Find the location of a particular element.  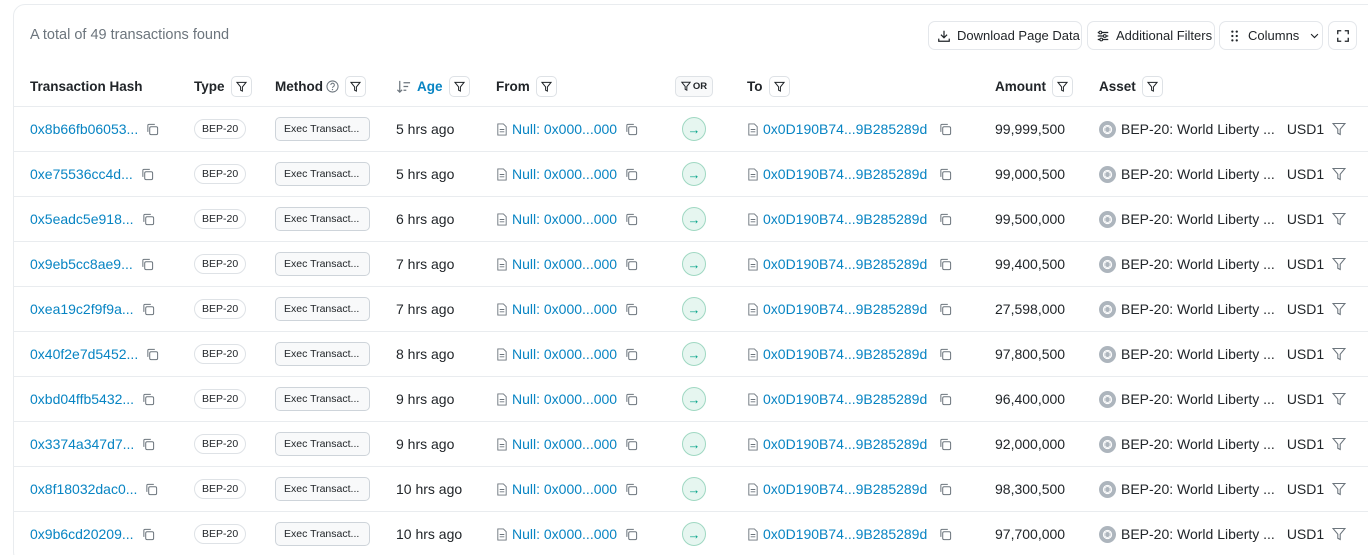

method-filter-button is located at coordinates (355, 86).